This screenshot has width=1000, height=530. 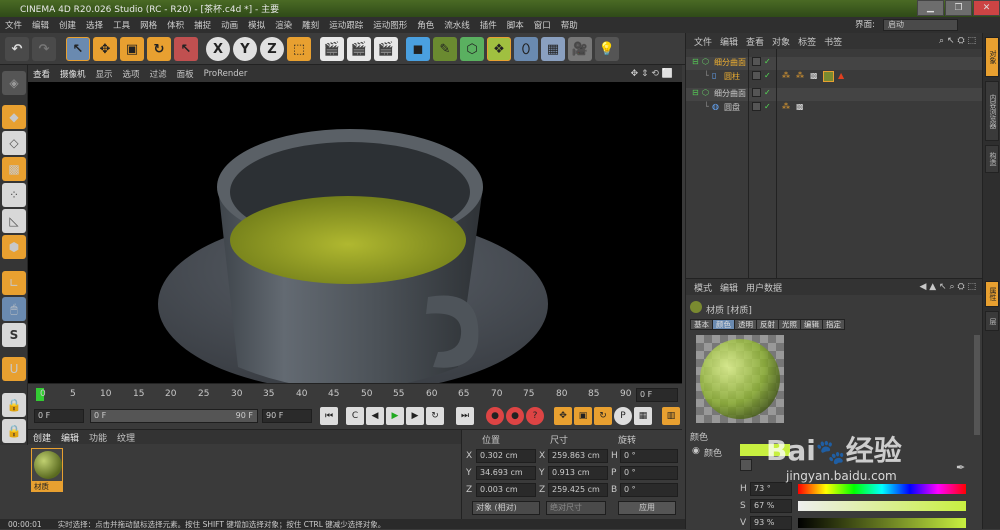 What do you see at coordinates (488, 25) in the screenshot?
I see `menu-plugins: 插件` at bounding box center [488, 25].